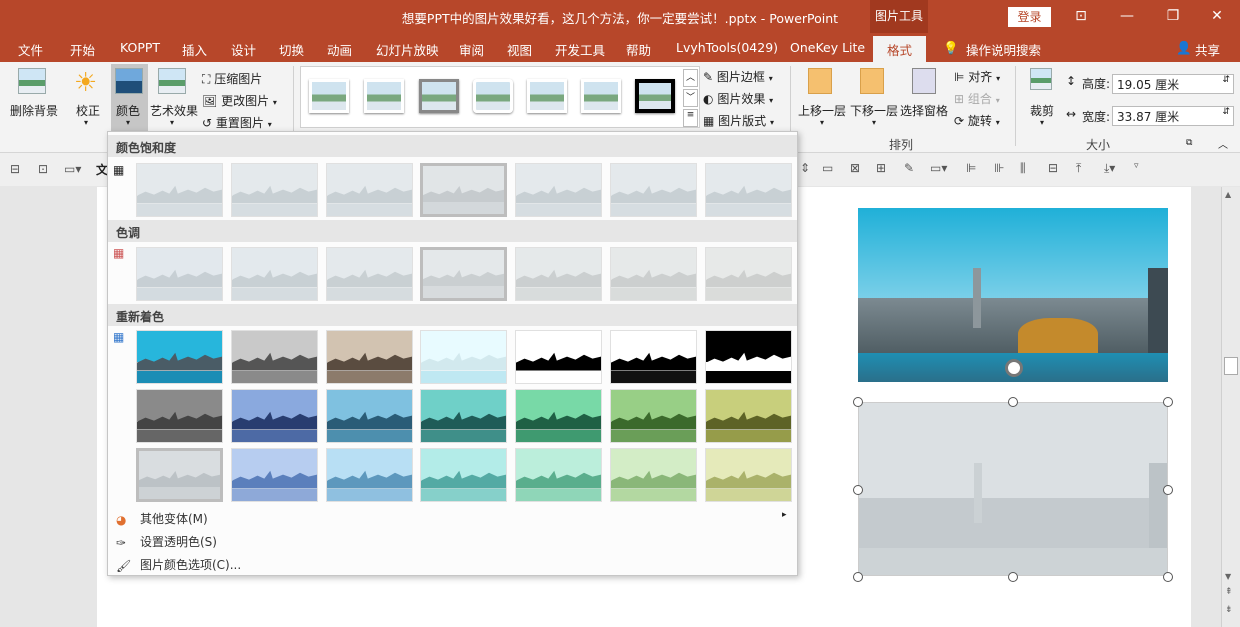 Image resolution: width=1240 pixels, height=627 pixels. I want to click on picture-border-button: 图片边框, so click(741, 77).